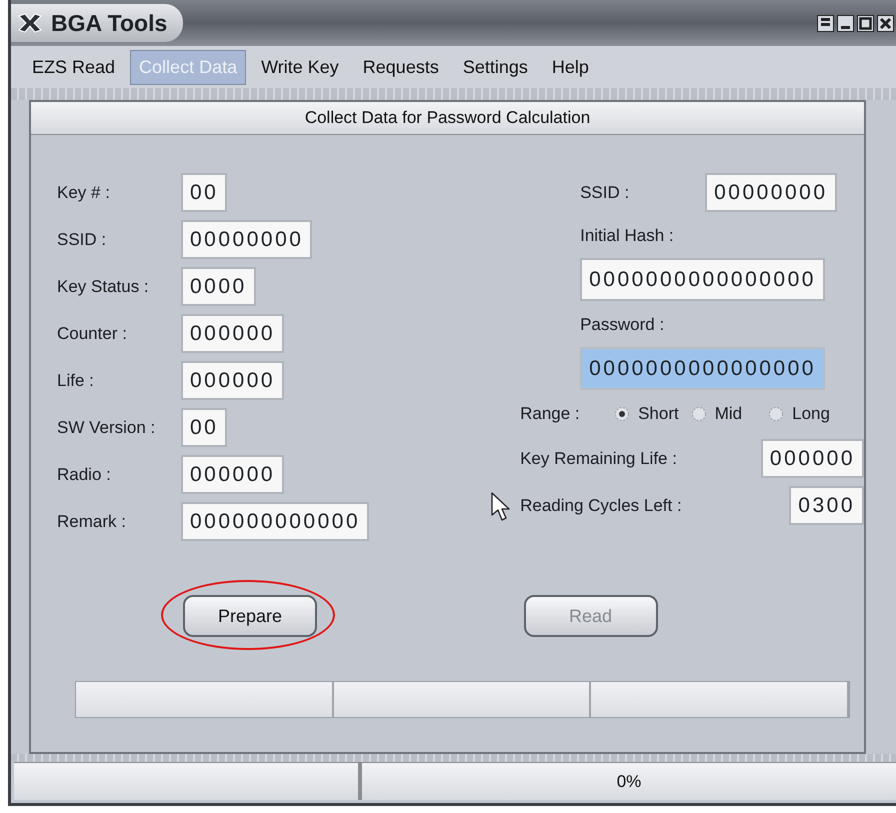  What do you see at coordinates (501, 507) in the screenshot?
I see `cursor-icon` at bounding box center [501, 507].